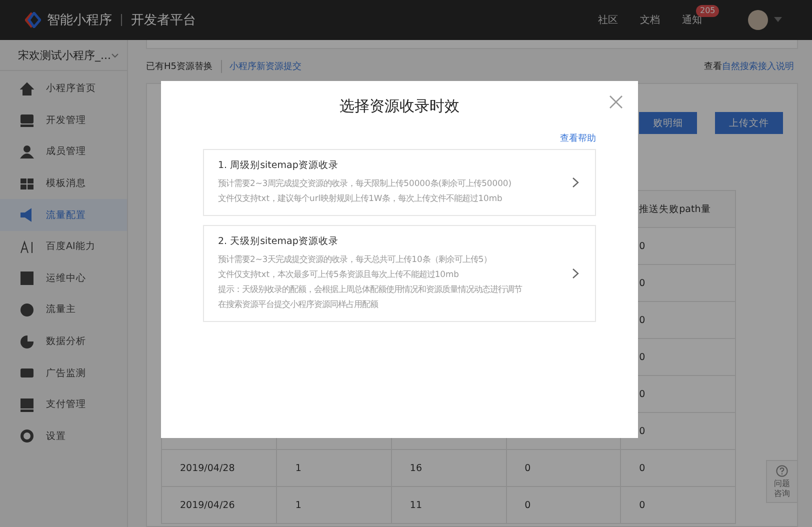 Image resolution: width=812 pixels, height=527 pixels. I want to click on option-description: 预计需要2~3天完成提交资源的收录，每天总共可上传10条（剩余可上传5）, so click(355, 259).